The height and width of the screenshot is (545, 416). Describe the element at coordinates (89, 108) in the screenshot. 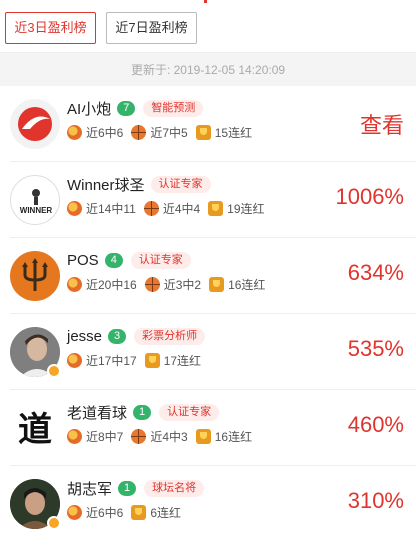

I see `expert-name: AI小炮` at that location.